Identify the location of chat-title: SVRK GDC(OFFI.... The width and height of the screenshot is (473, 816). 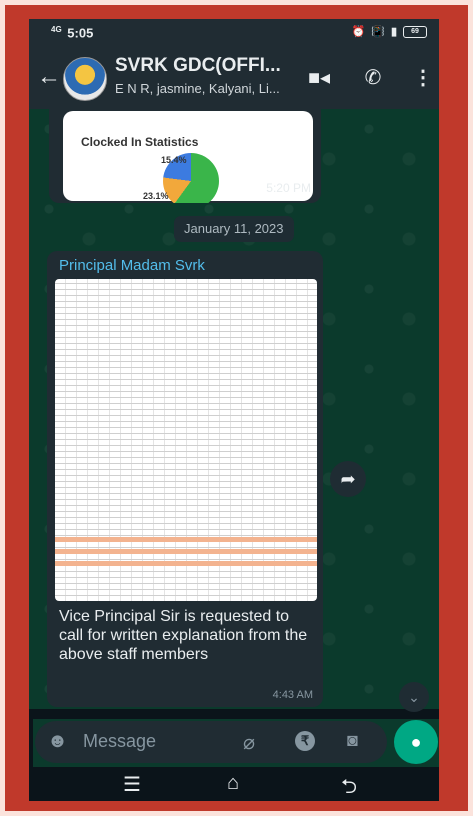
(198, 66).